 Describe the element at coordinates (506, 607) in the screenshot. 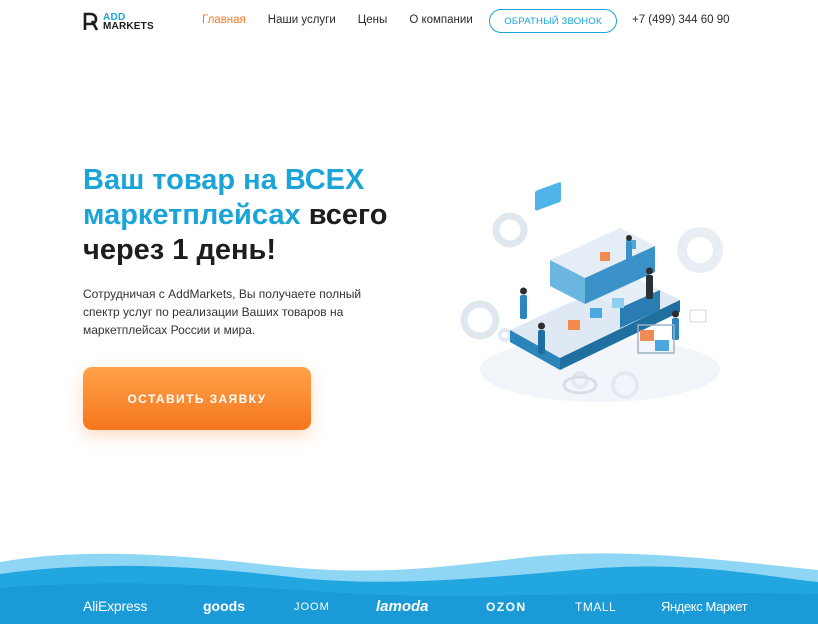

I see `brand-ozon: OZON` at that location.